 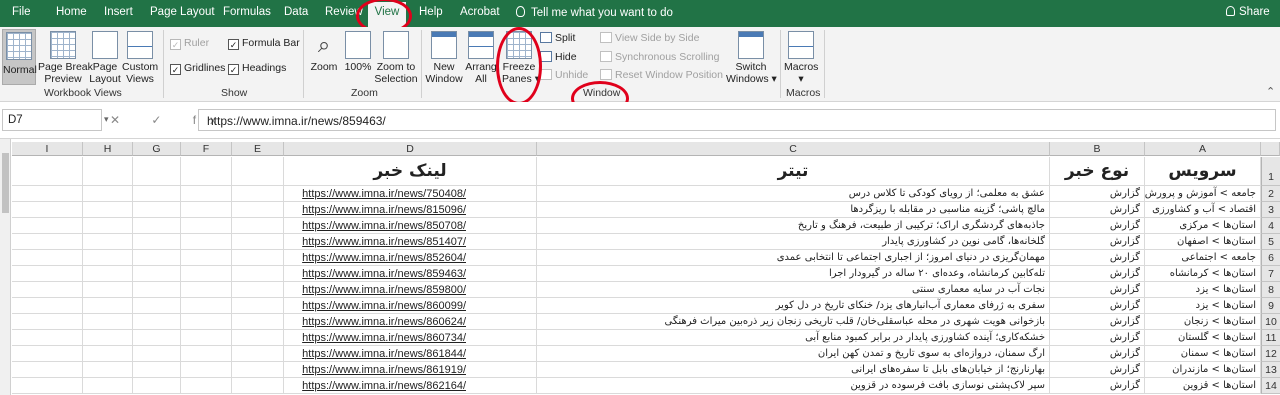 I want to click on cell-d: https://www.imna.ir/news/862164/, so click(x=410, y=386).